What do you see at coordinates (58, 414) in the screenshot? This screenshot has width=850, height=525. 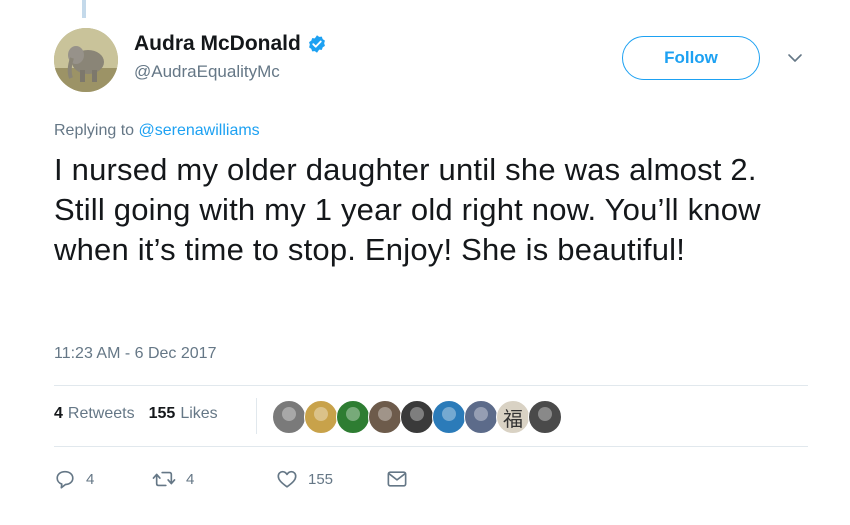 I see `retweets-count: 4` at bounding box center [58, 414].